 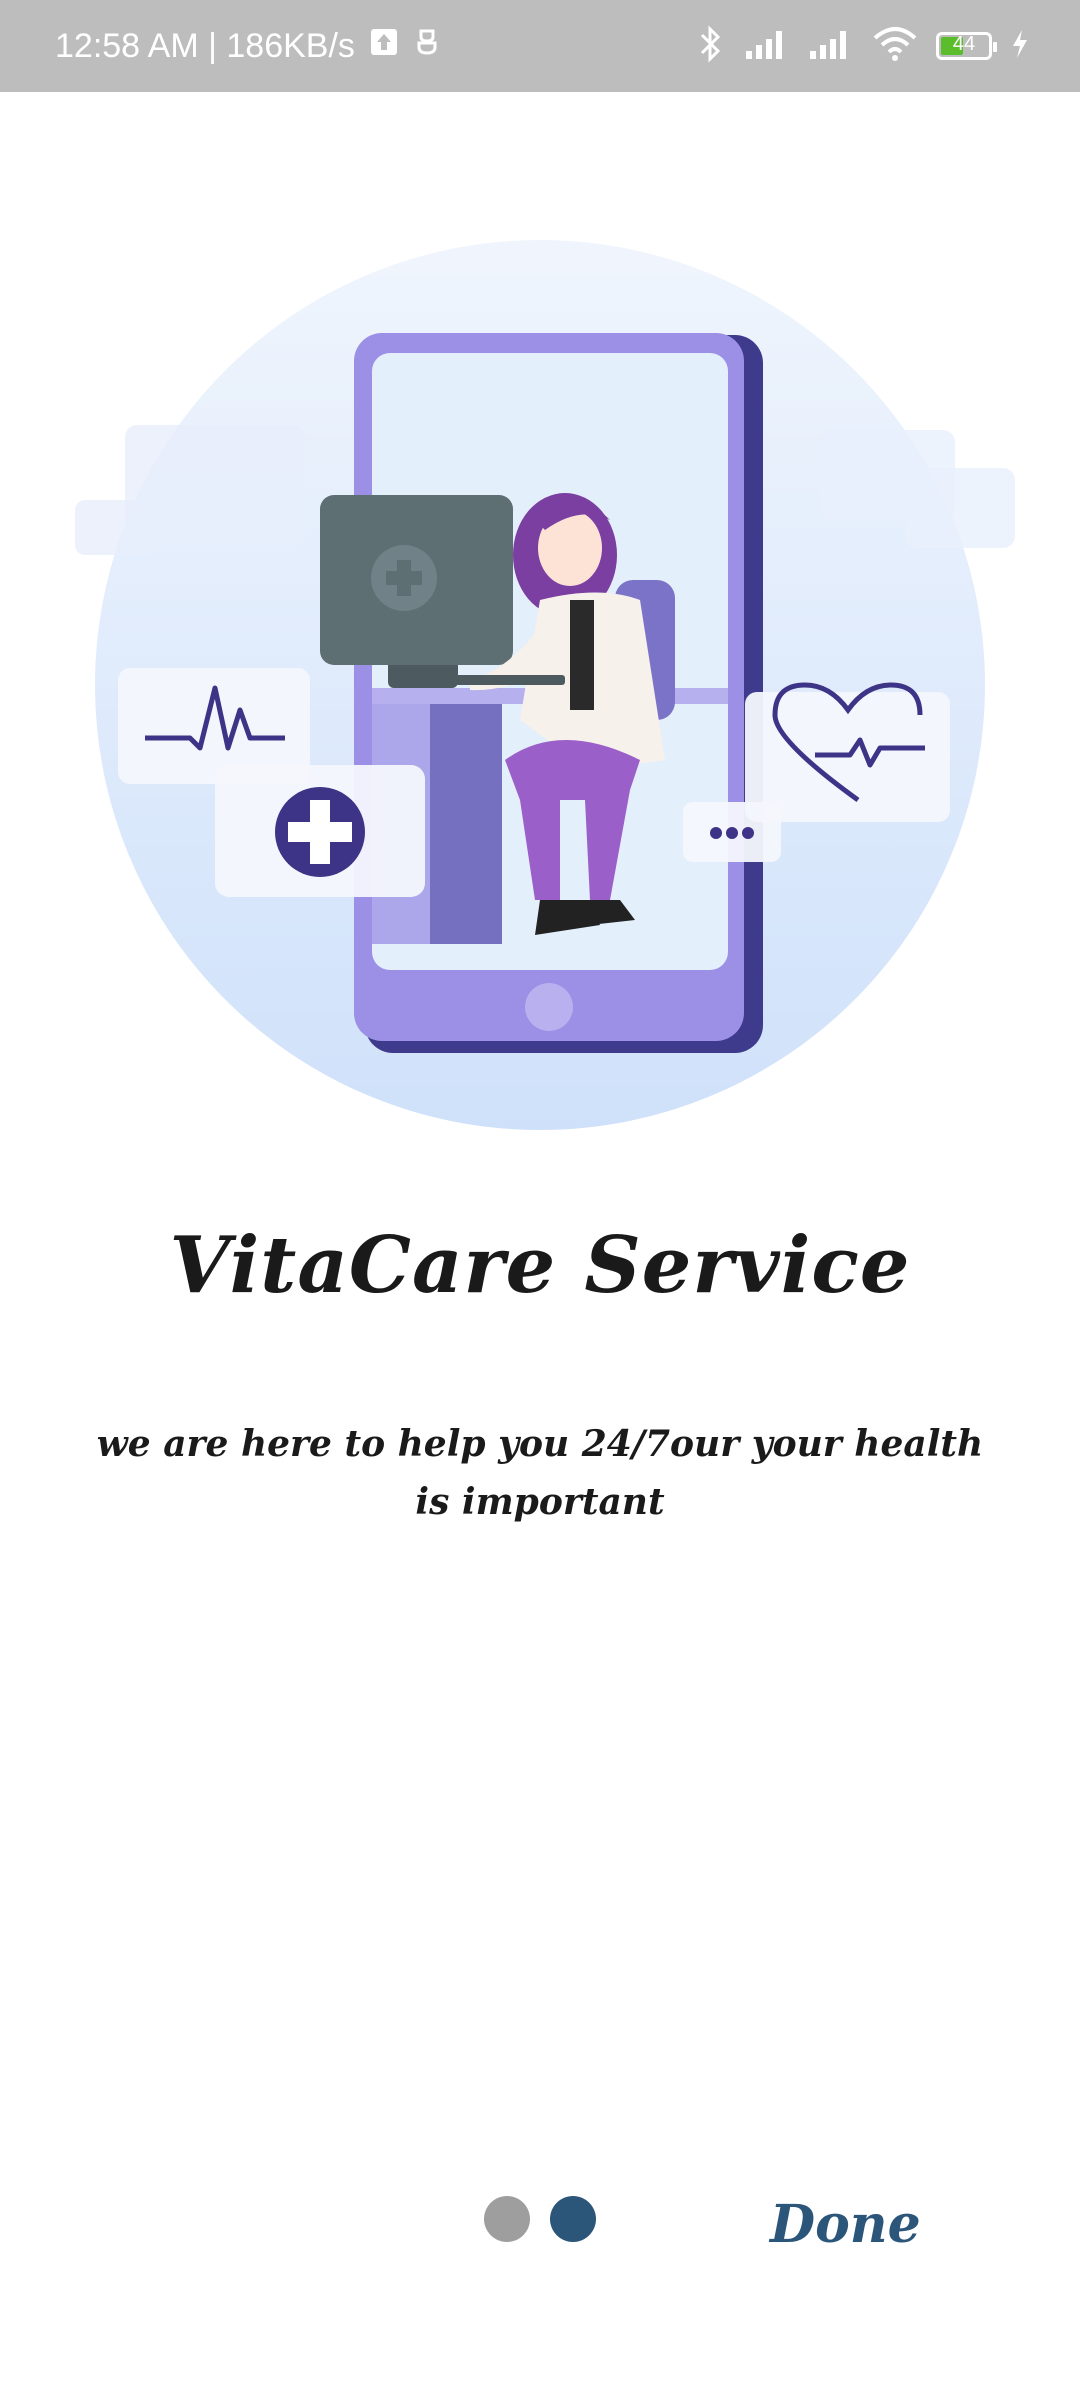 What do you see at coordinates (540, 1265) in the screenshot?
I see `page-title: VitaCare Service` at bounding box center [540, 1265].